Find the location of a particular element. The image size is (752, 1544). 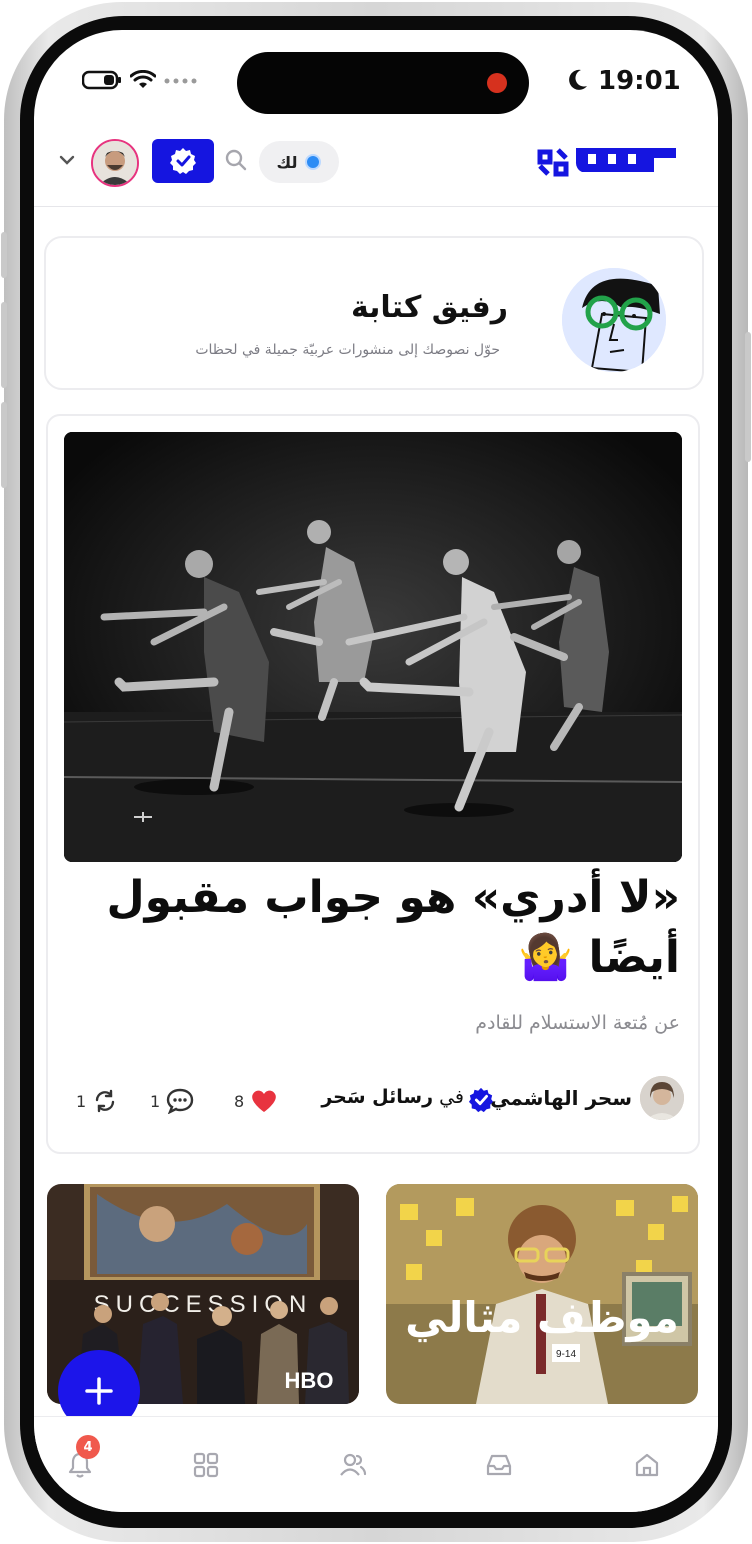

companion-title: رفيق كتابة is located at coordinates (429, 307).